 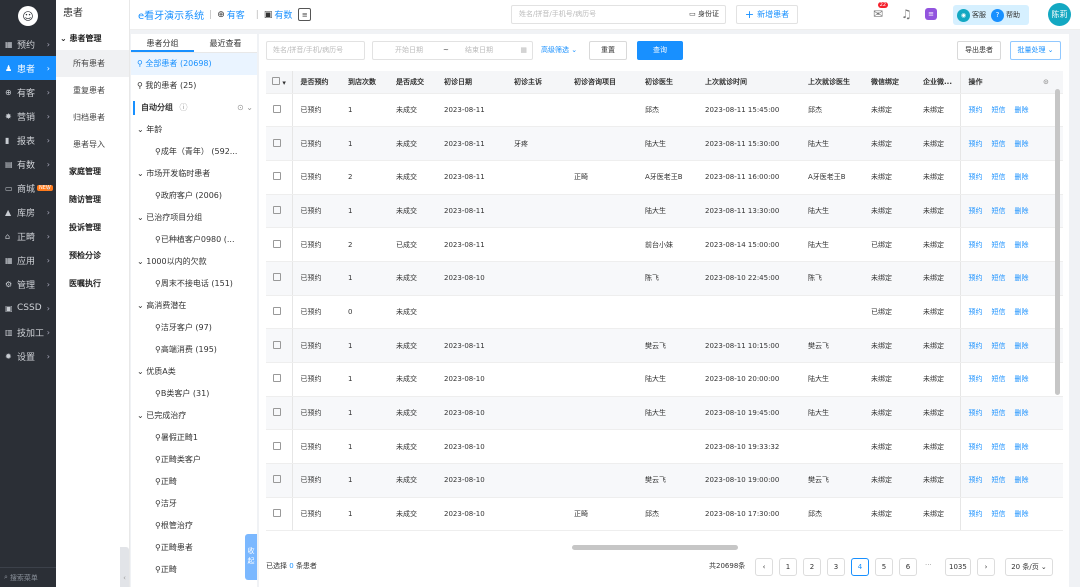 What do you see at coordinates (788, 567) in the screenshot?
I see `page-button: 1` at bounding box center [788, 567].